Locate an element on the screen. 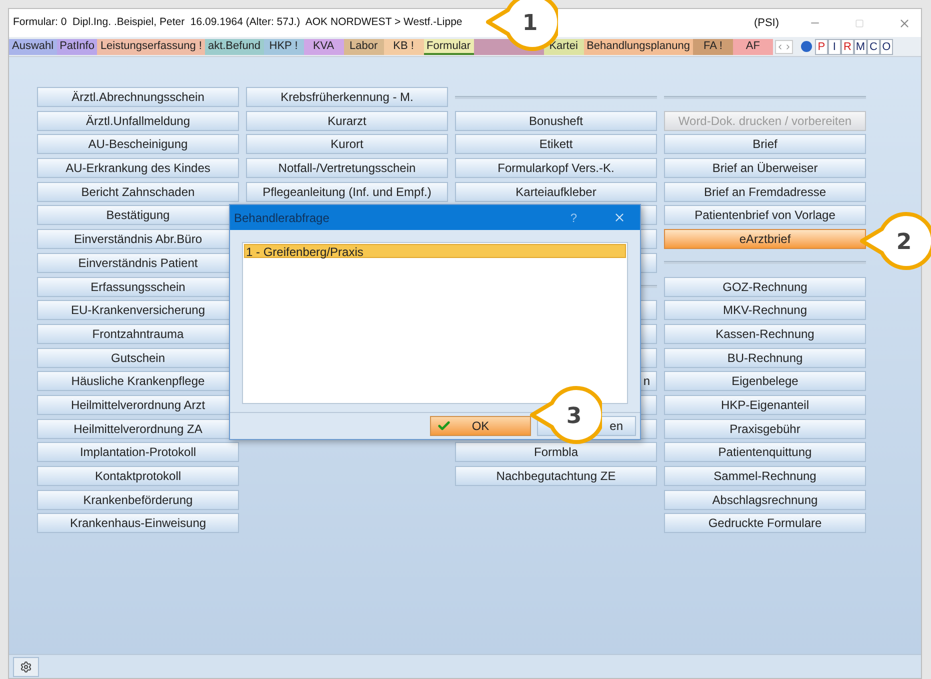 This screenshot has width=931, height=679. callout-tooltip: 2 is located at coordinates (895, 241).